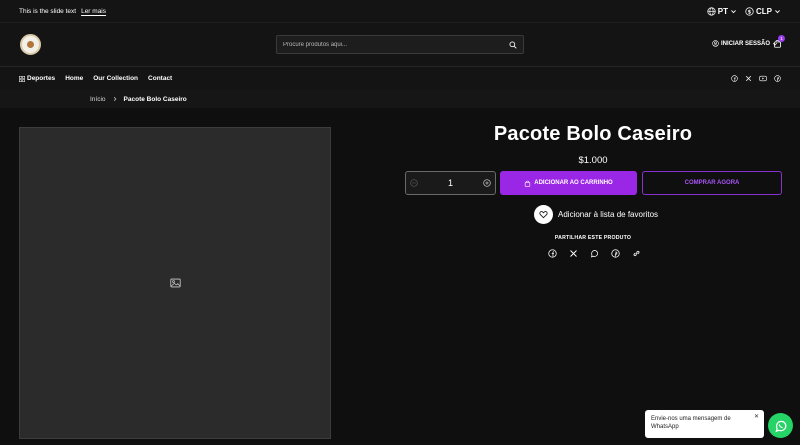 The width and height of the screenshot is (800, 445). I want to click on share-buttons, so click(594, 253).